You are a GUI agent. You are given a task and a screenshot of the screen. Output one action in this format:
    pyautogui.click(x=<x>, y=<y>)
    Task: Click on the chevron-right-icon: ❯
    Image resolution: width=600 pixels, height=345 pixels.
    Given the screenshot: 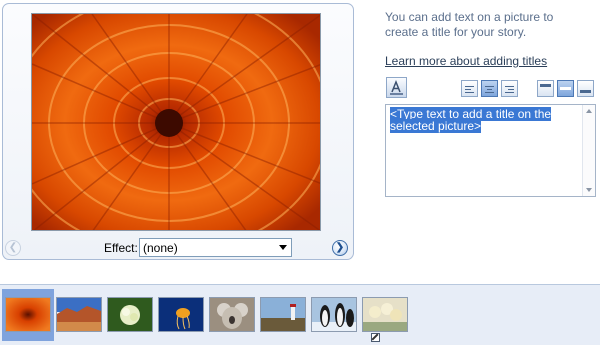 What is the action you would take?
    pyautogui.click(x=340, y=247)
    